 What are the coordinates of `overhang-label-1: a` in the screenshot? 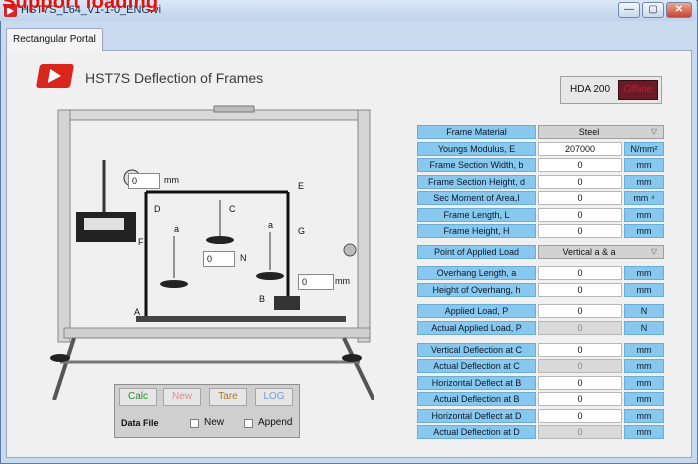 It's located at (177, 229).